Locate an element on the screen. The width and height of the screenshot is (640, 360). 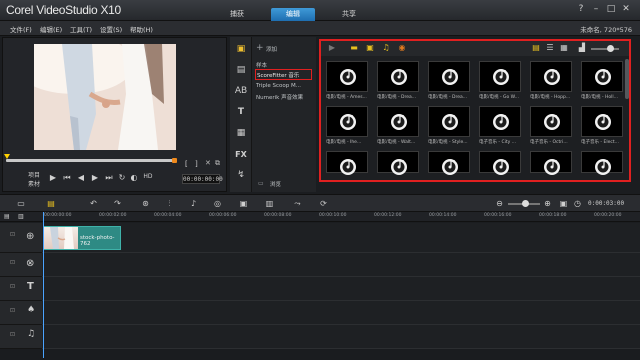
add-folder-icon: + is located at coordinates (260, 48).